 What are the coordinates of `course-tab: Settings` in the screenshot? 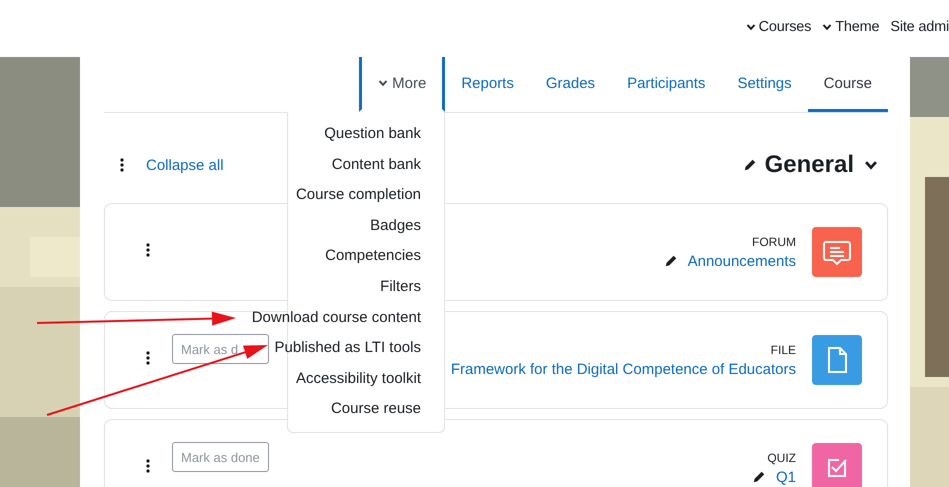 It's located at (764, 84).